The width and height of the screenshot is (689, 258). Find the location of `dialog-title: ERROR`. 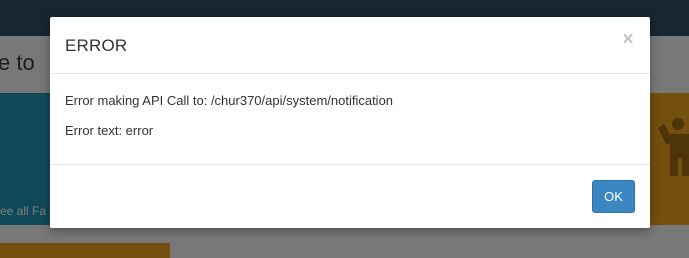

dialog-title: ERROR is located at coordinates (96, 45).